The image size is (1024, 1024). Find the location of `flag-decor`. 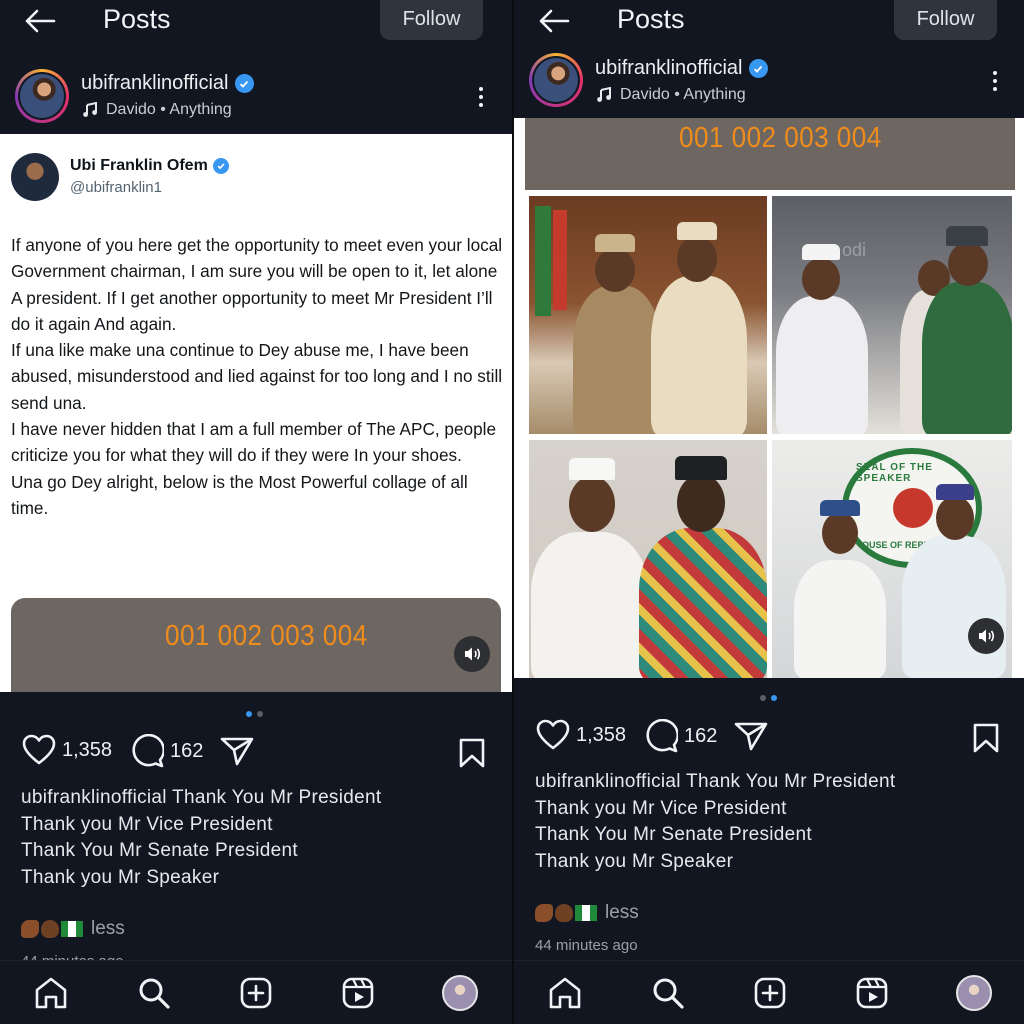

flag-decor is located at coordinates (560, 260).